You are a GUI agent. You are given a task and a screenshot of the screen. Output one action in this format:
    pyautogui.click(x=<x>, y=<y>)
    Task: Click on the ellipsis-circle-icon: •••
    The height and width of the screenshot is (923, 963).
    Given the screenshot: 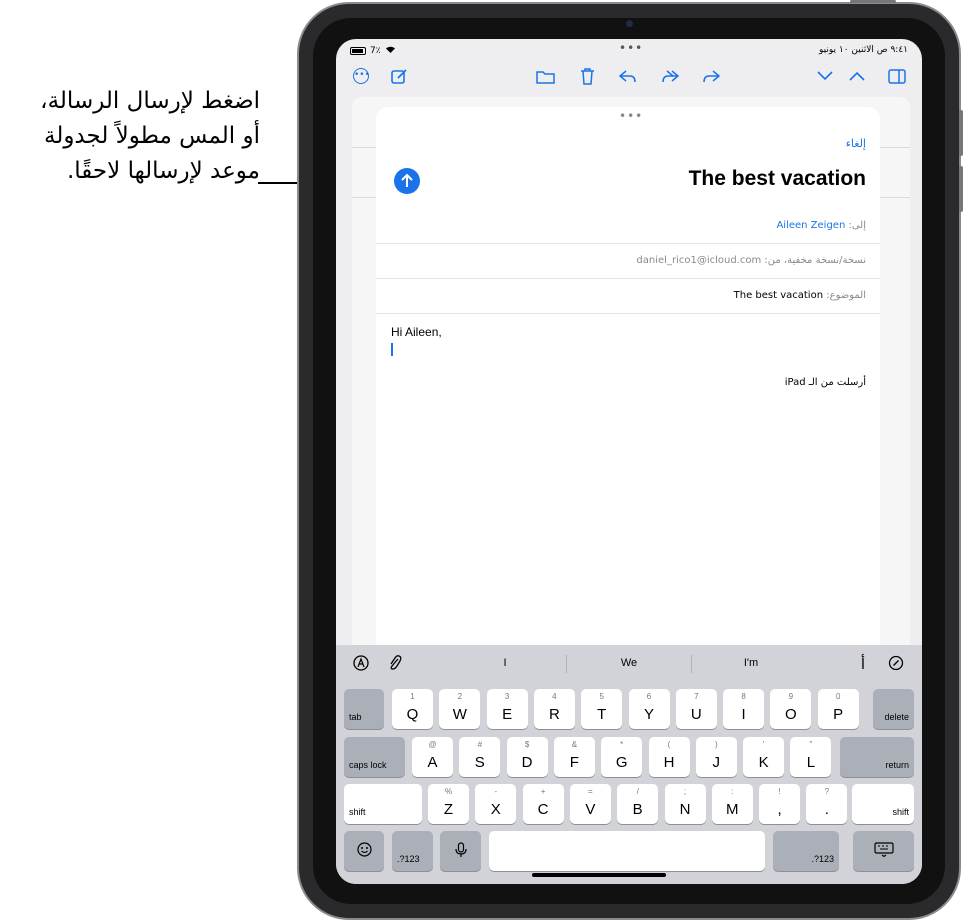 What is the action you would take?
    pyautogui.click(x=361, y=76)
    